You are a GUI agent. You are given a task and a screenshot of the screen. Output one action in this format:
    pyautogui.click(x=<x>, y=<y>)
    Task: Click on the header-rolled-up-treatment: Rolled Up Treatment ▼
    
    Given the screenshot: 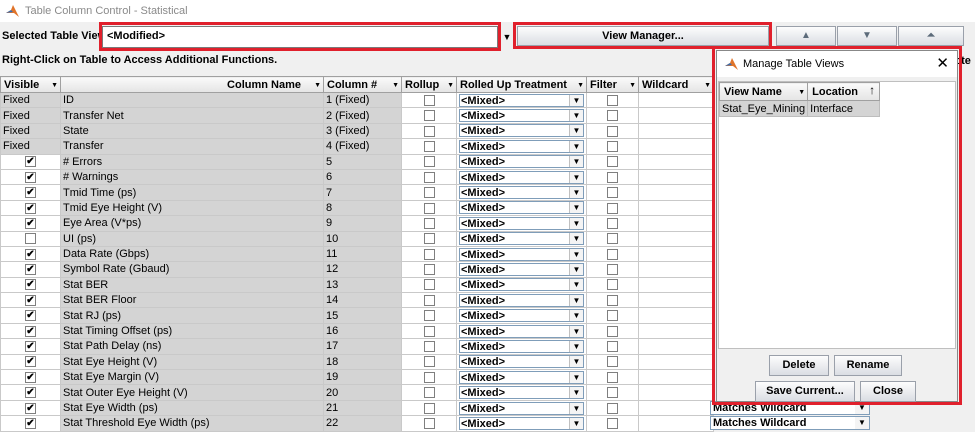 What is the action you would take?
    pyautogui.click(x=521, y=84)
    